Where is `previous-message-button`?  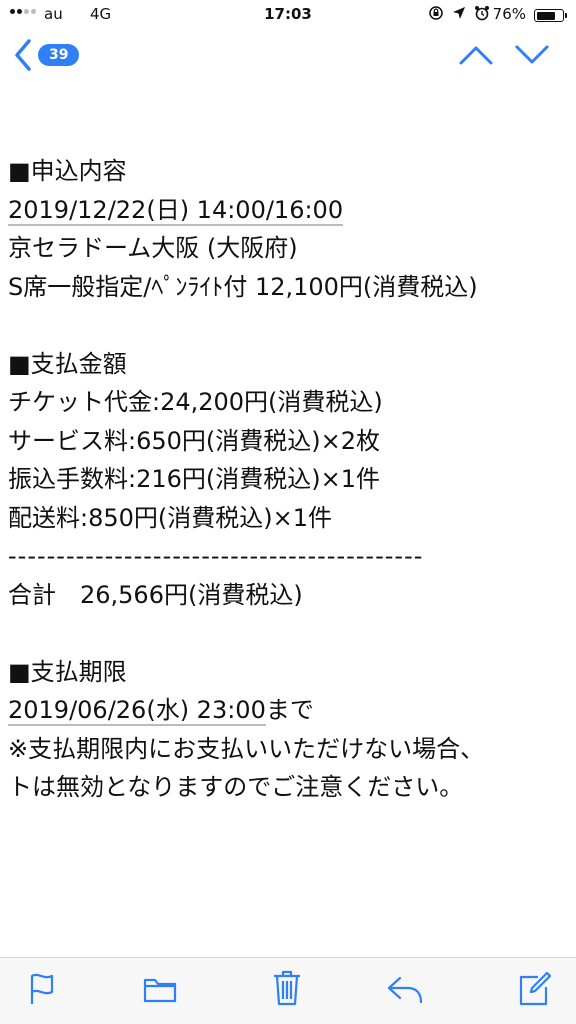 previous-message-button is located at coordinates (476, 57).